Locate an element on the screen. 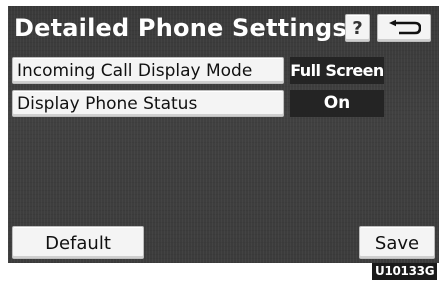 The height and width of the screenshot is (282, 446). incoming-call-display-mode-value: Full Screen is located at coordinates (337, 70).